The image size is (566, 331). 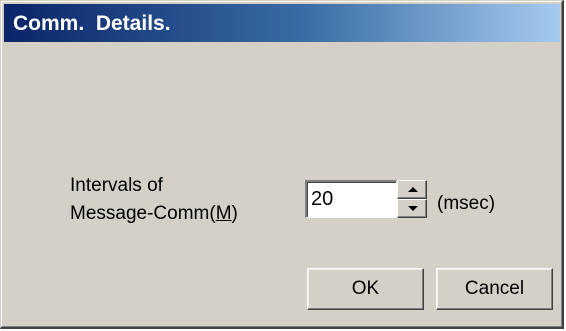 I want to click on interval-value: 20, so click(x=322, y=199).